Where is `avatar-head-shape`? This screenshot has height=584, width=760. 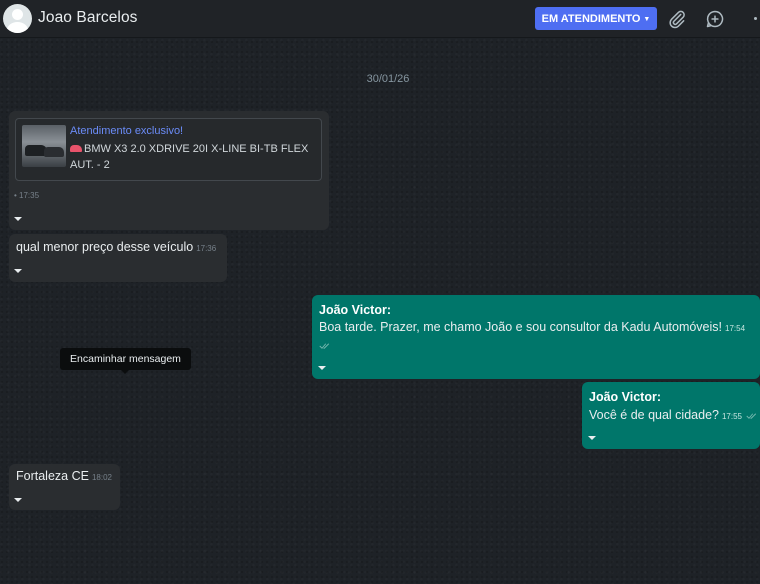
avatar-head-shape is located at coordinates (17, 14).